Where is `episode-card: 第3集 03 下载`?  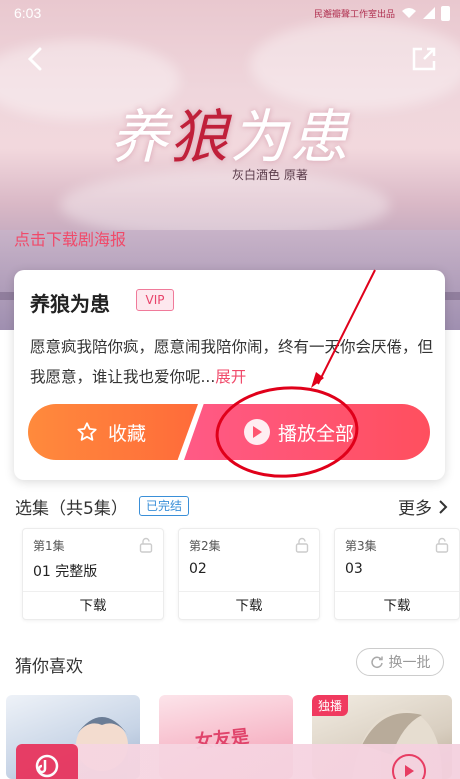 episode-card: 第3集 03 下载 is located at coordinates (397, 574).